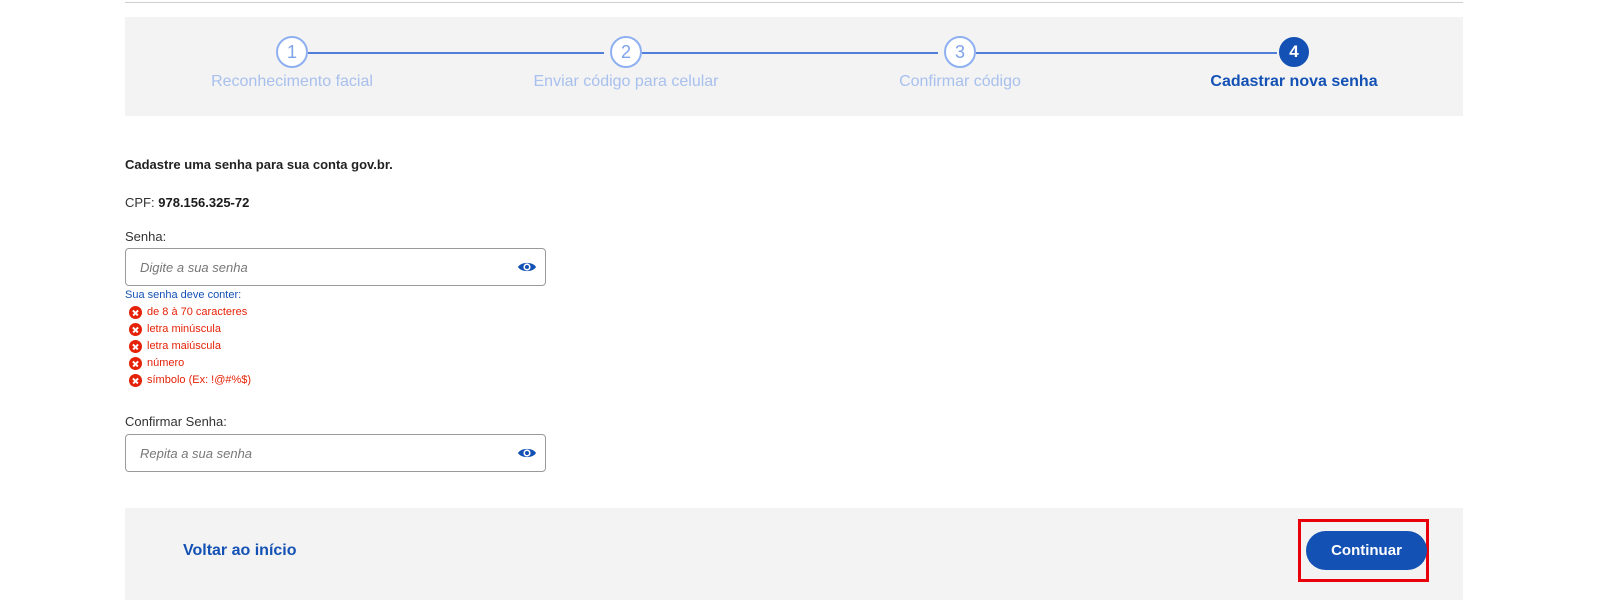 Image resolution: width=1600 pixels, height=615 pixels. I want to click on confirm-password-input, so click(320, 453).